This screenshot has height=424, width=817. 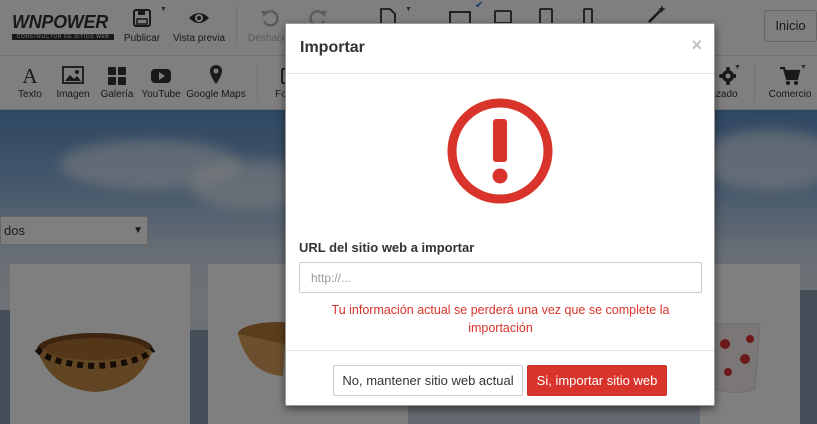 What do you see at coordinates (500, 277) in the screenshot?
I see `url-input` at bounding box center [500, 277].